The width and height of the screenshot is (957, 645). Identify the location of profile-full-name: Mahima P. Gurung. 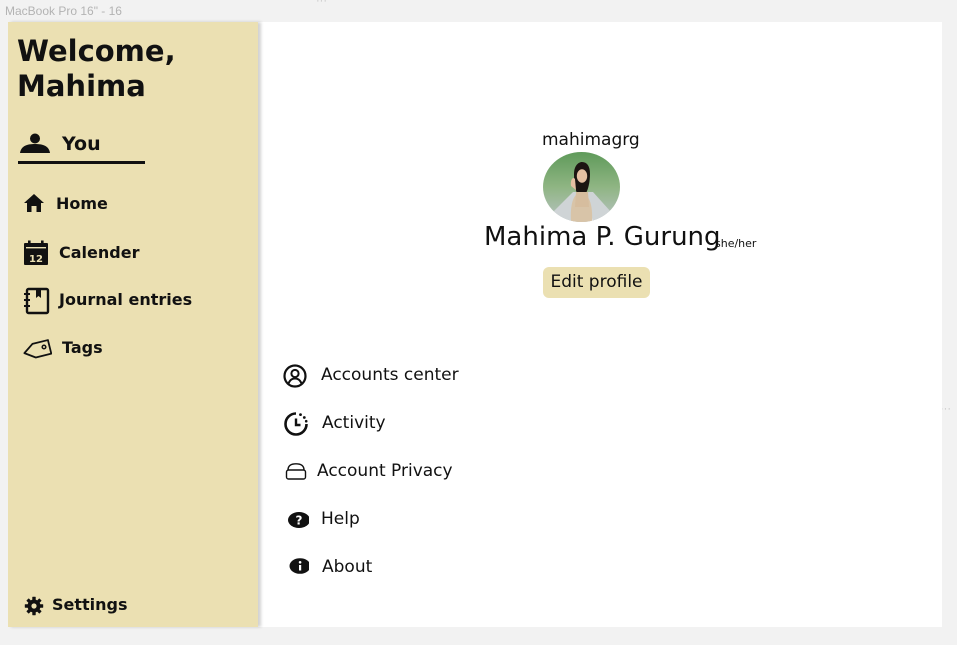
(602, 237).